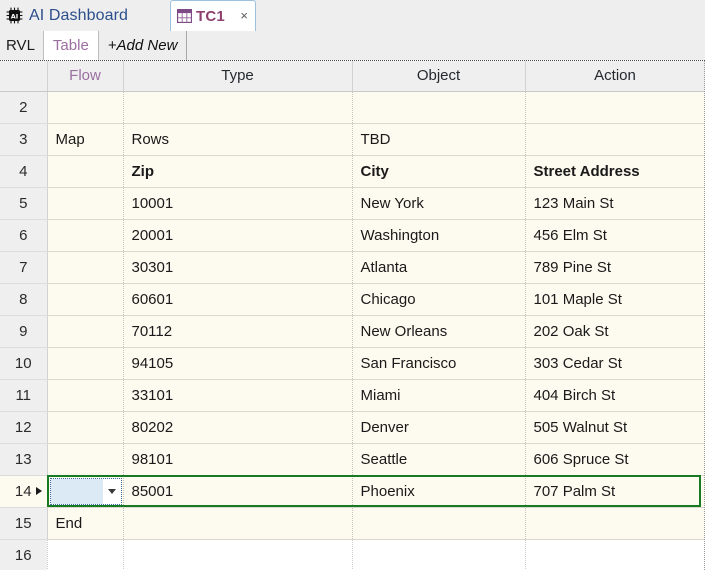 Image resolution: width=705 pixels, height=570 pixels. I want to click on cell-type-8: 60601, so click(238, 299).